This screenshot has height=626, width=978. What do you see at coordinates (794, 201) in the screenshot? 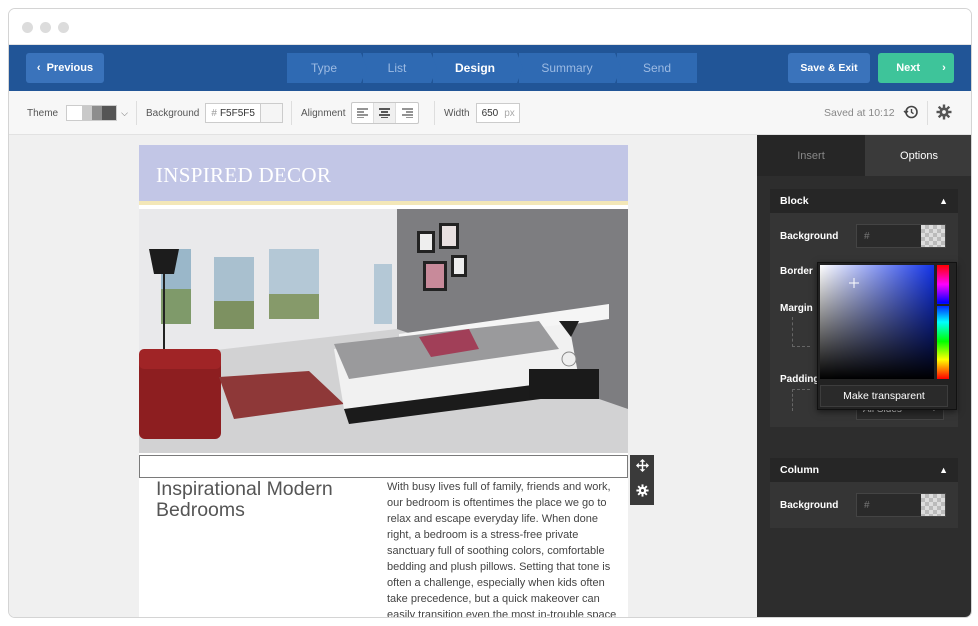
I see `block-title: Block` at bounding box center [794, 201].